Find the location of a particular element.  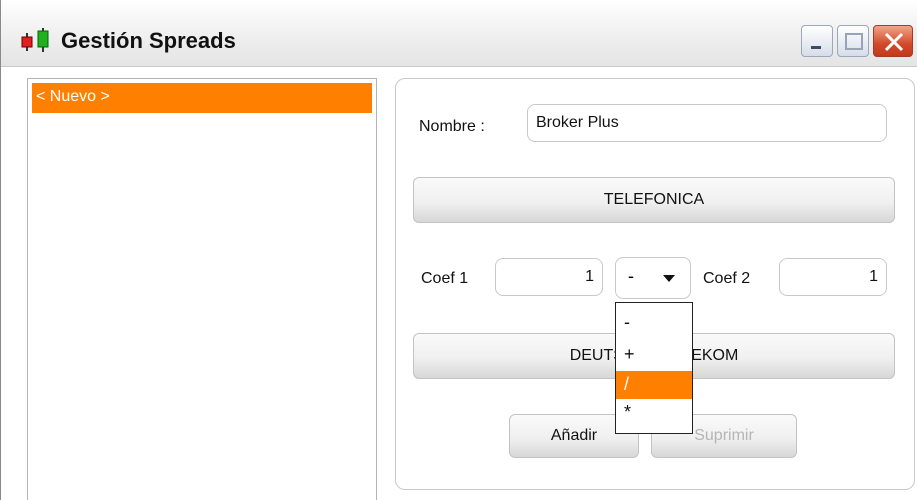

maximize-button is located at coordinates (853, 41).